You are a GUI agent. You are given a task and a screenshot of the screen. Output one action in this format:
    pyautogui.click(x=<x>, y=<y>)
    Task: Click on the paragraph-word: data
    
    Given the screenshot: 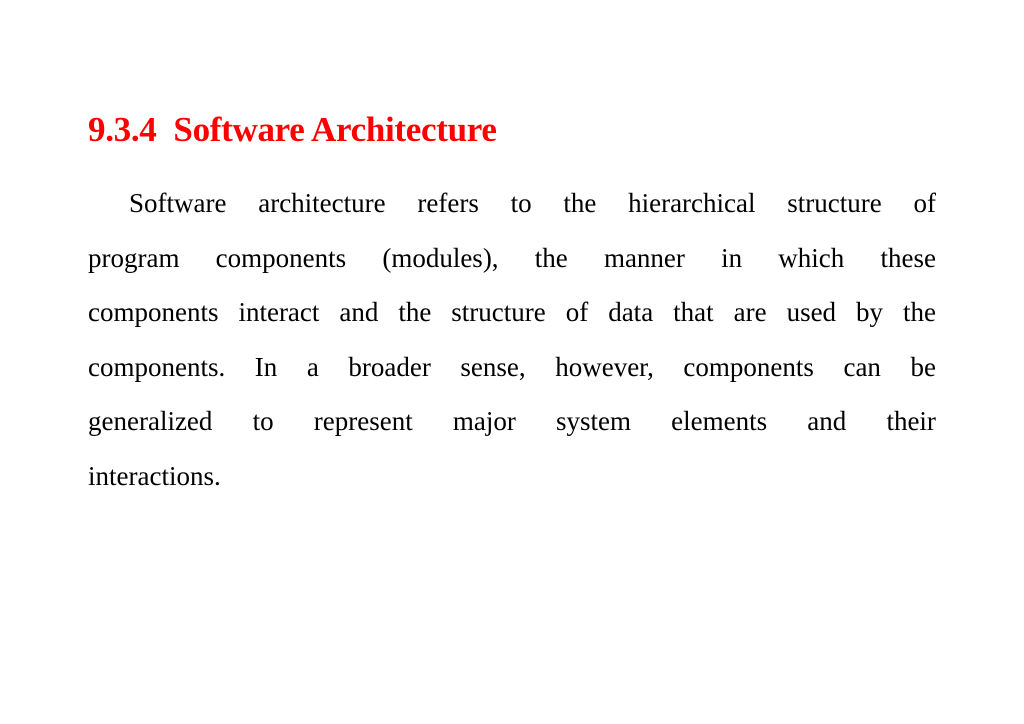 What is the action you would take?
    pyautogui.click(x=631, y=312)
    